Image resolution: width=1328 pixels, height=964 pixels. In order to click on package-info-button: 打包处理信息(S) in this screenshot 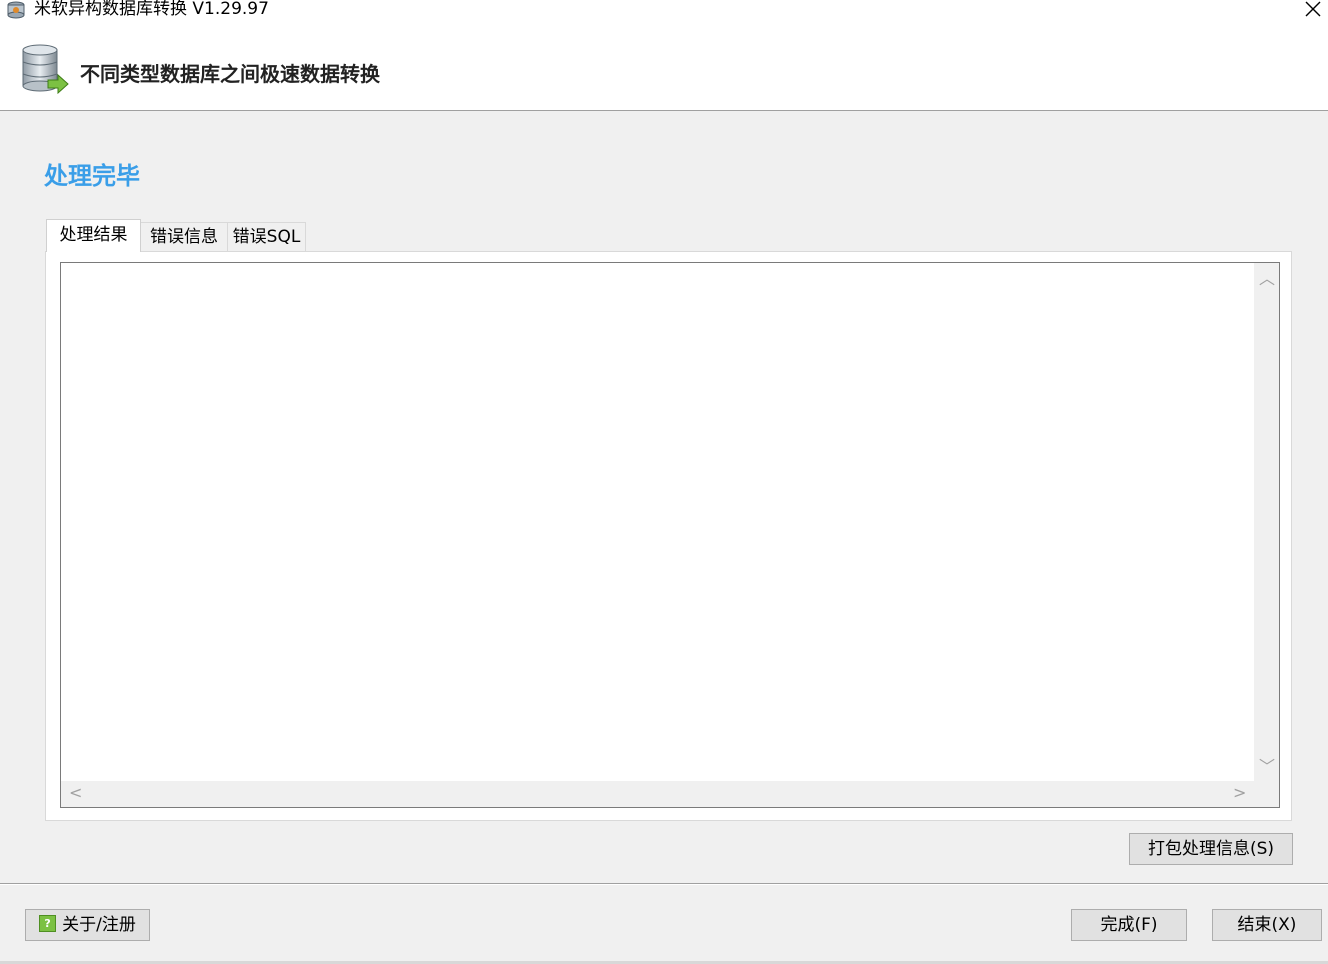, I will do `click(1211, 849)`.